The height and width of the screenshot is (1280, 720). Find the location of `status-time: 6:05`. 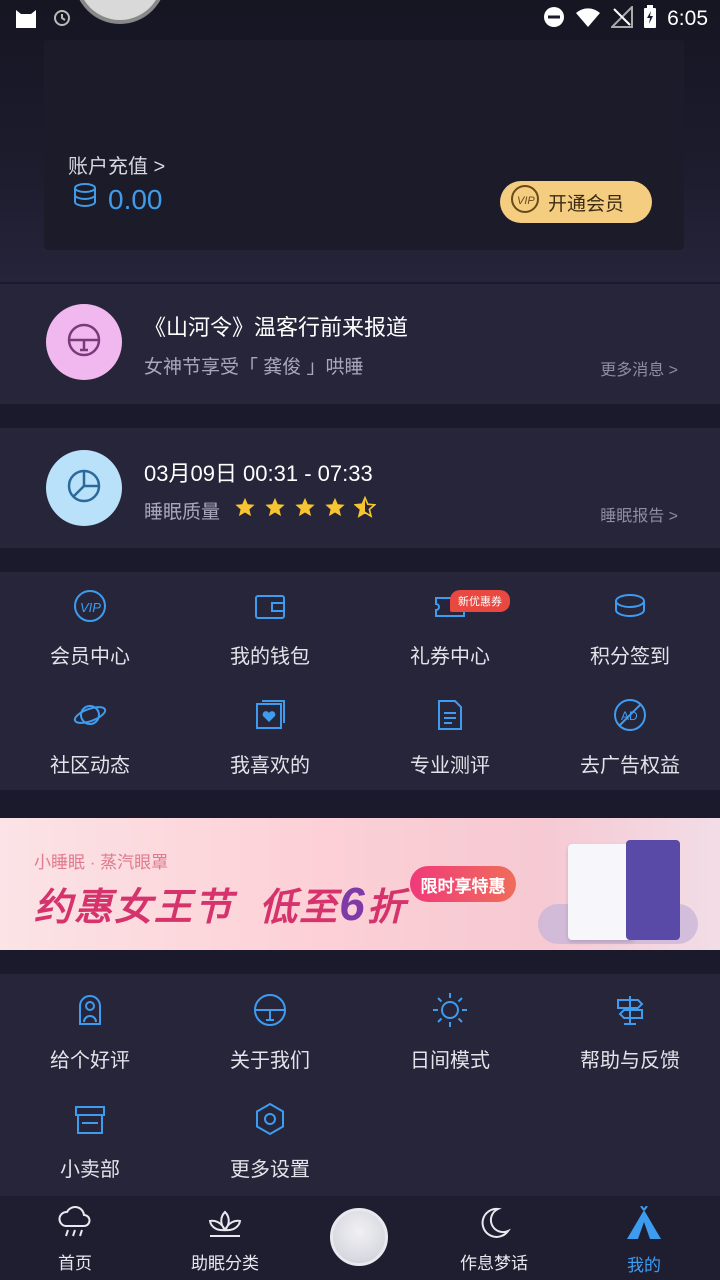

status-time: 6:05 is located at coordinates (687, 18).